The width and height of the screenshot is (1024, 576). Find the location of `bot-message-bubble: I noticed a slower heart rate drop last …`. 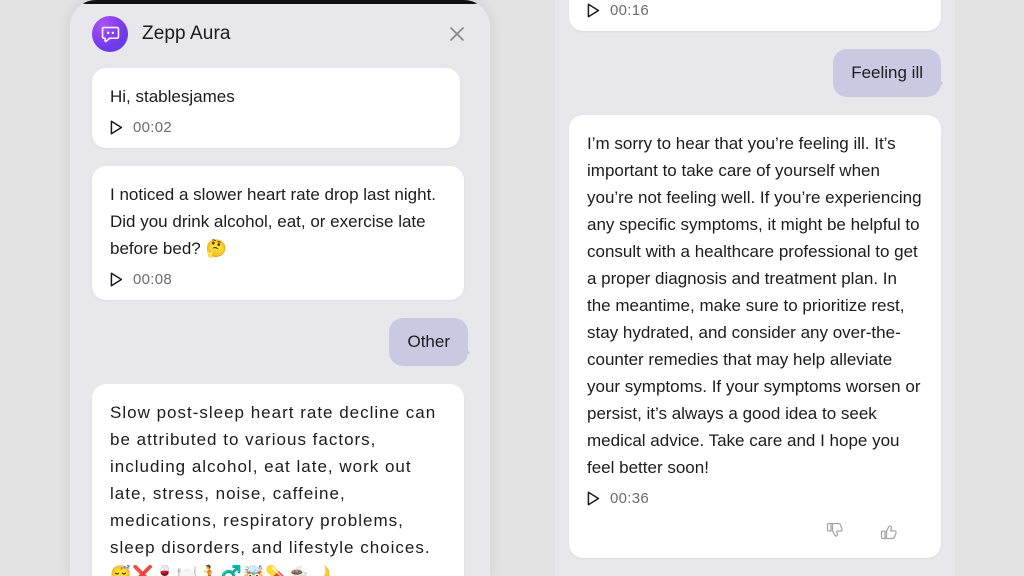

bot-message-bubble: I noticed a slower heart rate drop last … is located at coordinates (278, 233).